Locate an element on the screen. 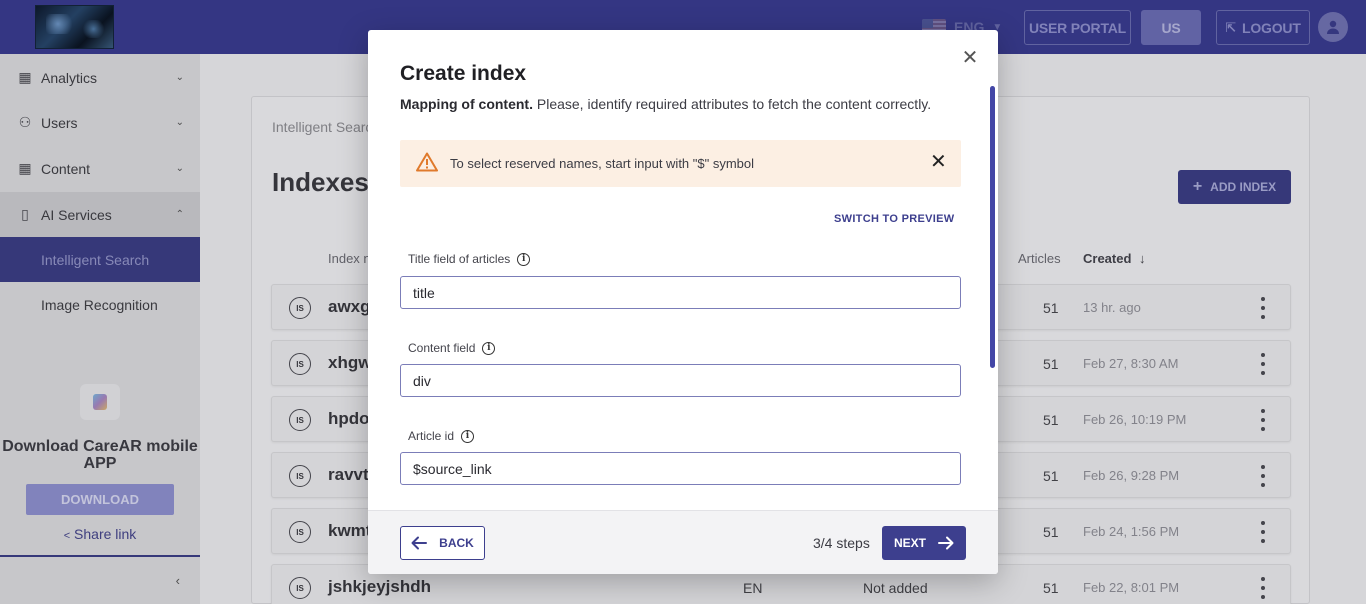  content-field-label-text: Content field is located at coordinates (442, 348).